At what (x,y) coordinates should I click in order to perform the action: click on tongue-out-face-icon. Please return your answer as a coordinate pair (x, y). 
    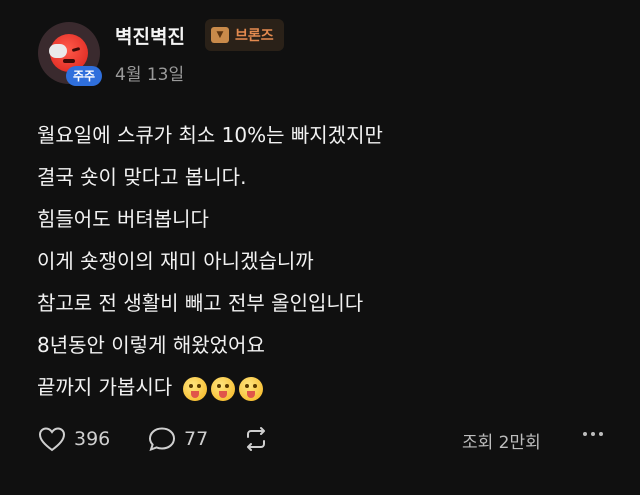
    Looking at the image, I should click on (222, 388).